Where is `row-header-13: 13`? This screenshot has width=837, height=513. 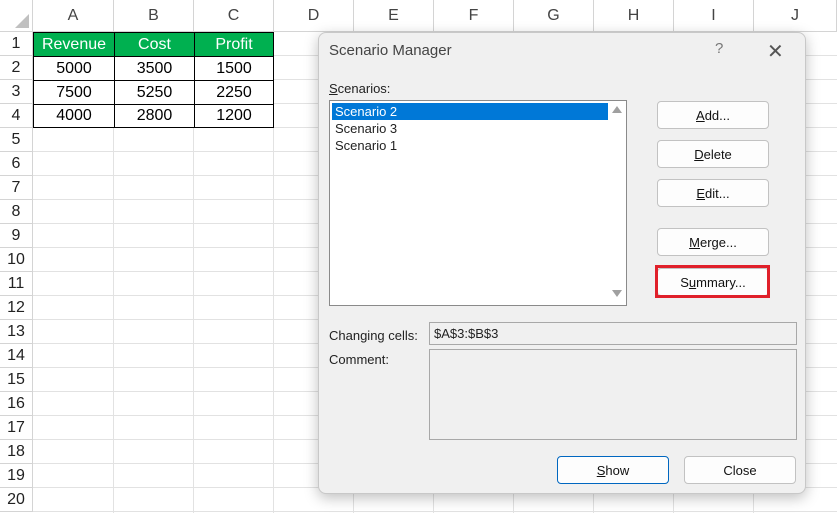 row-header-13: 13 is located at coordinates (16, 332).